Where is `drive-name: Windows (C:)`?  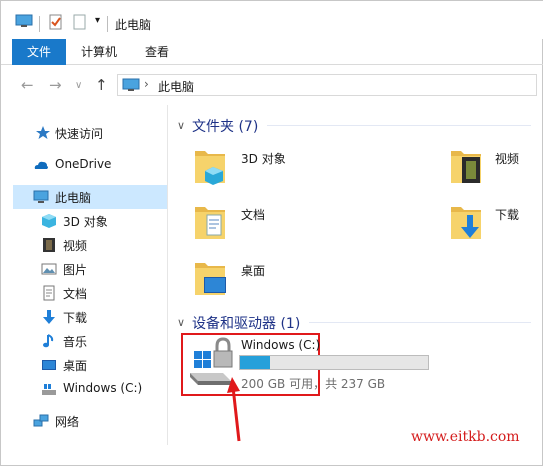
drive-name: Windows (C:) is located at coordinates (280, 345).